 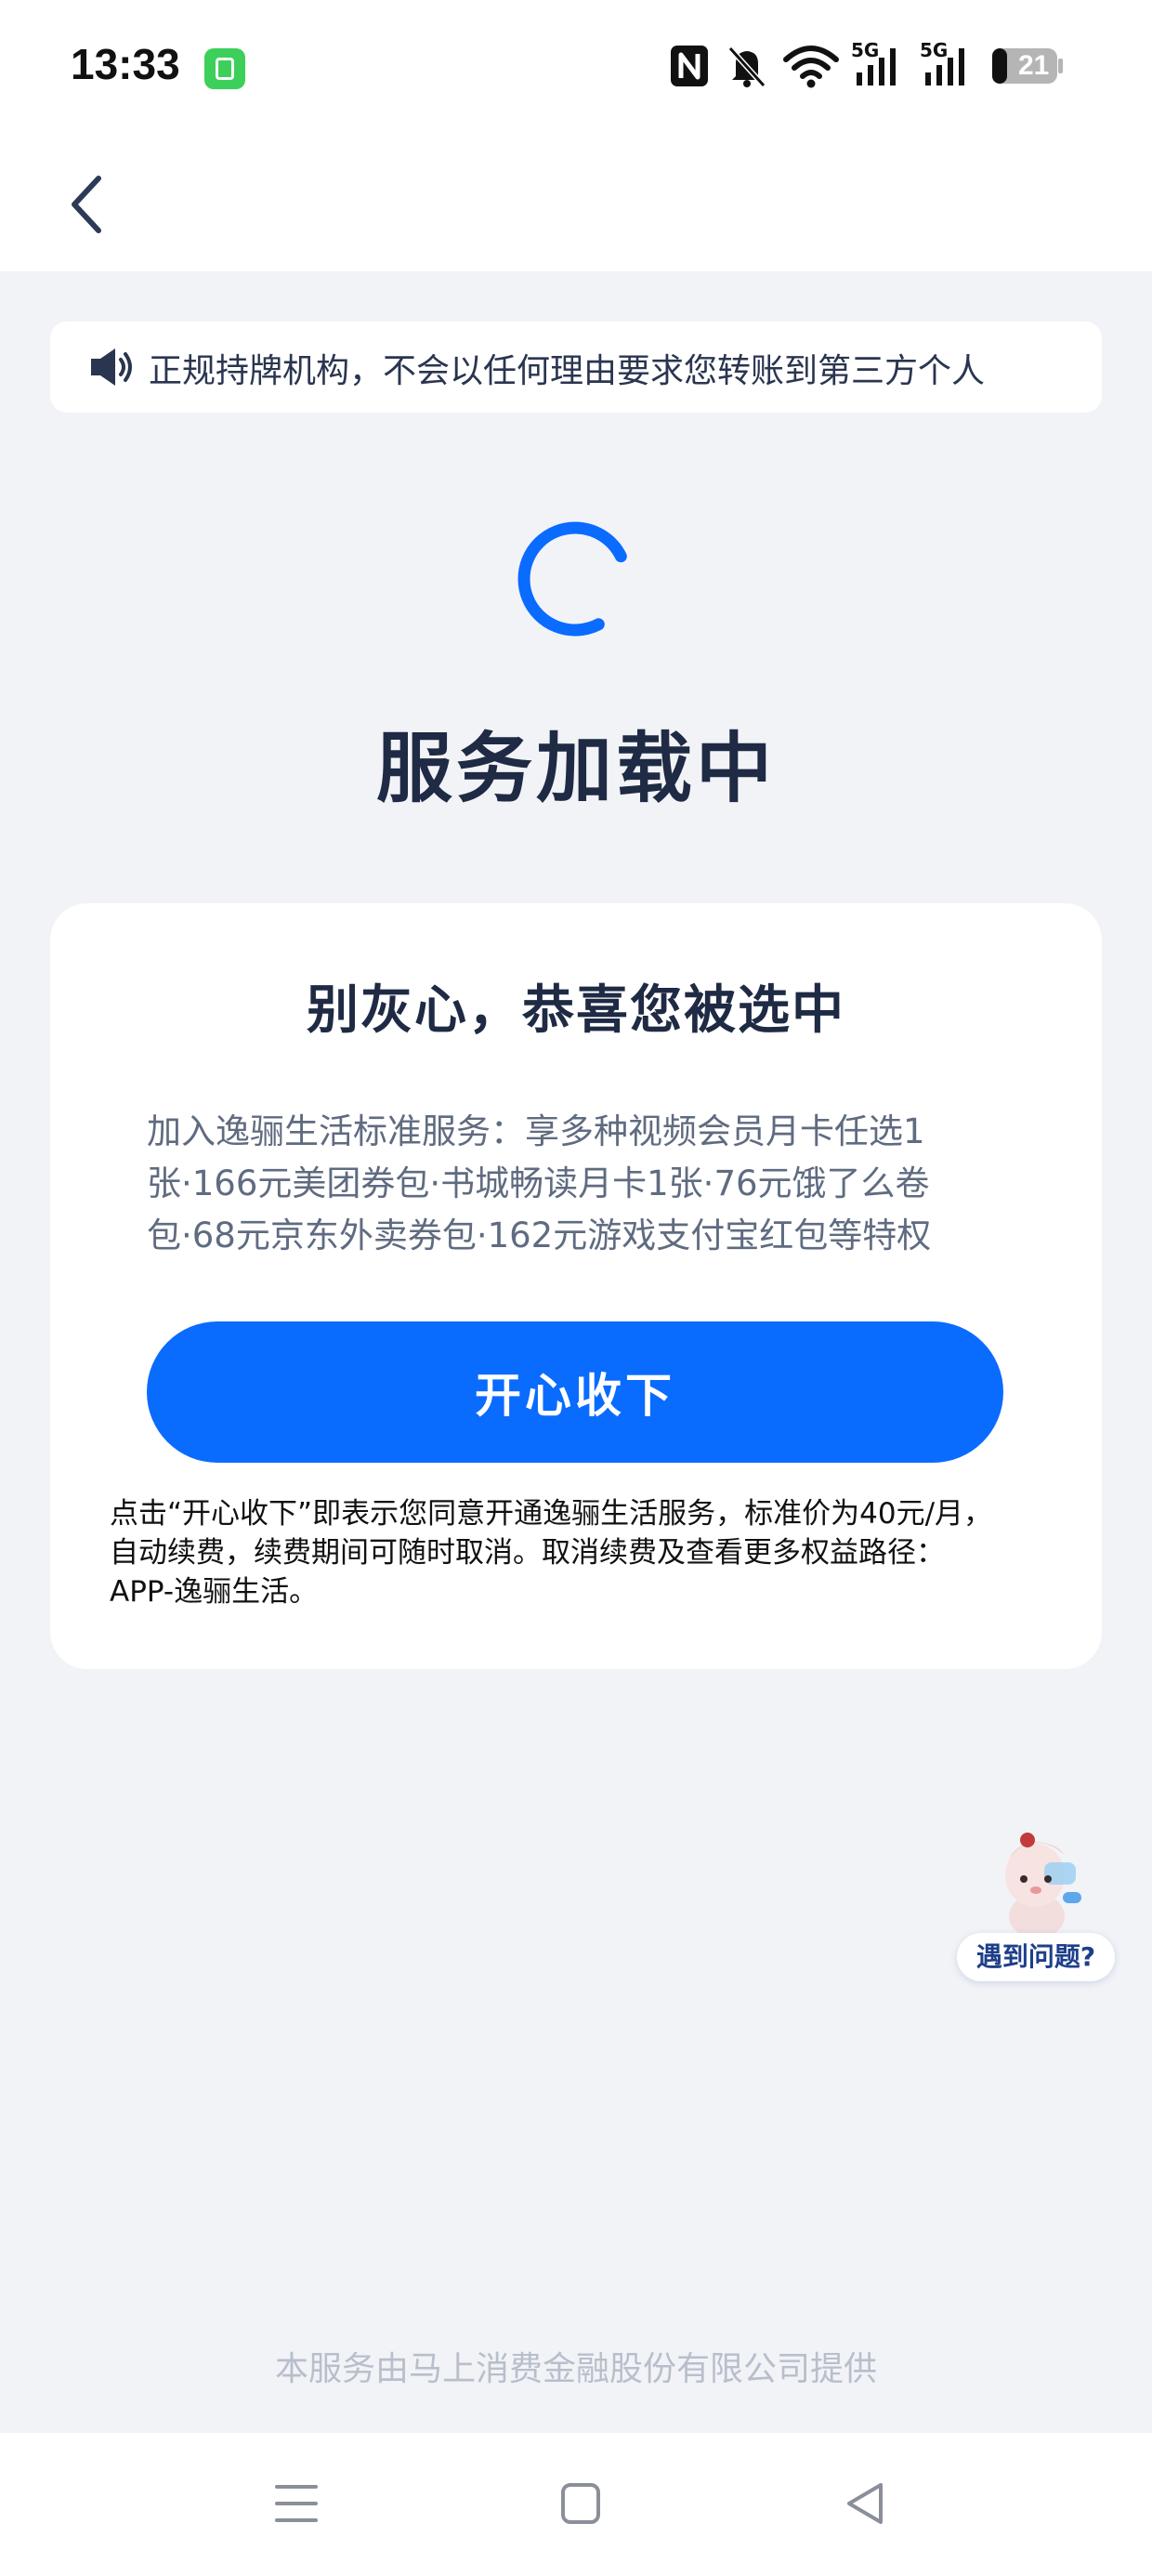 I want to click on nfc-icon, so click(x=689, y=66).